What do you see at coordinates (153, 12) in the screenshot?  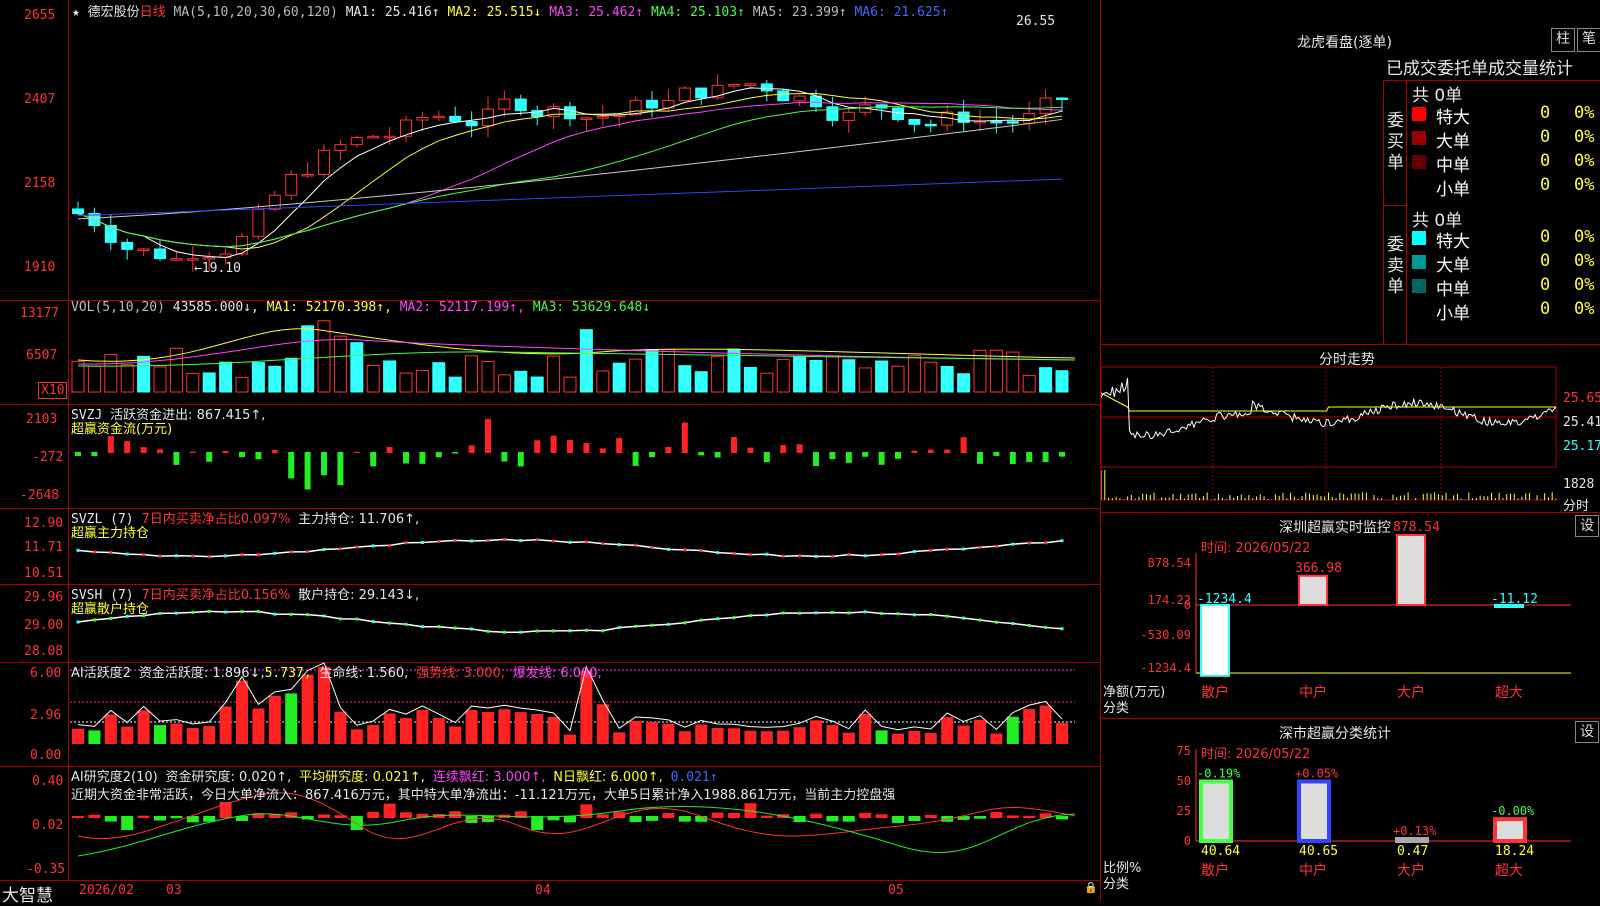 I see `period-label: 日线` at bounding box center [153, 12].